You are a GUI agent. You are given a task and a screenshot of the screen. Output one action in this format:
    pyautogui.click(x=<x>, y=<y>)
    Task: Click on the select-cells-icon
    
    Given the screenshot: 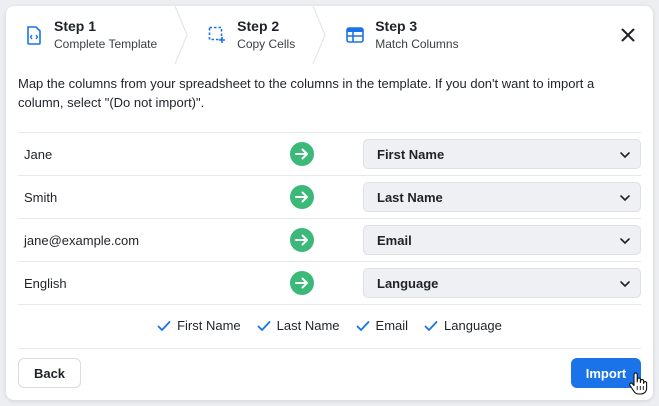 What is the action you would take?
    pyautogui.click(x=217, y=35)
    